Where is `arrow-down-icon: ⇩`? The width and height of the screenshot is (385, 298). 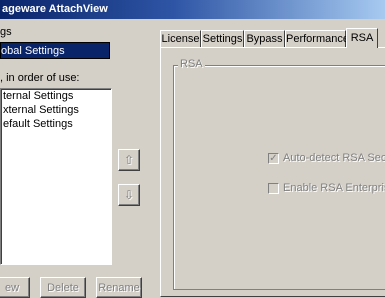 arrow-down-icon: ⇩ is located at coordinates (129, 195).